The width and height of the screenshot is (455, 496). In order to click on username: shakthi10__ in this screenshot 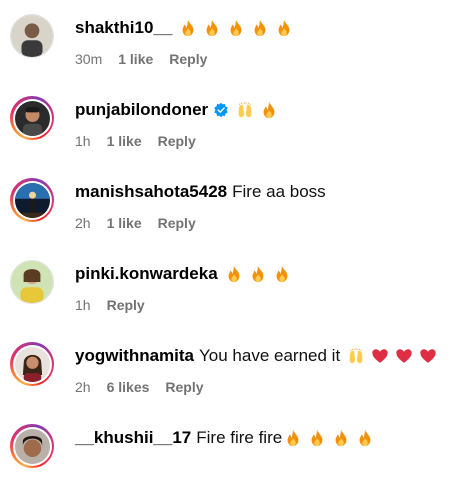, I will do `click(123, 28)`.